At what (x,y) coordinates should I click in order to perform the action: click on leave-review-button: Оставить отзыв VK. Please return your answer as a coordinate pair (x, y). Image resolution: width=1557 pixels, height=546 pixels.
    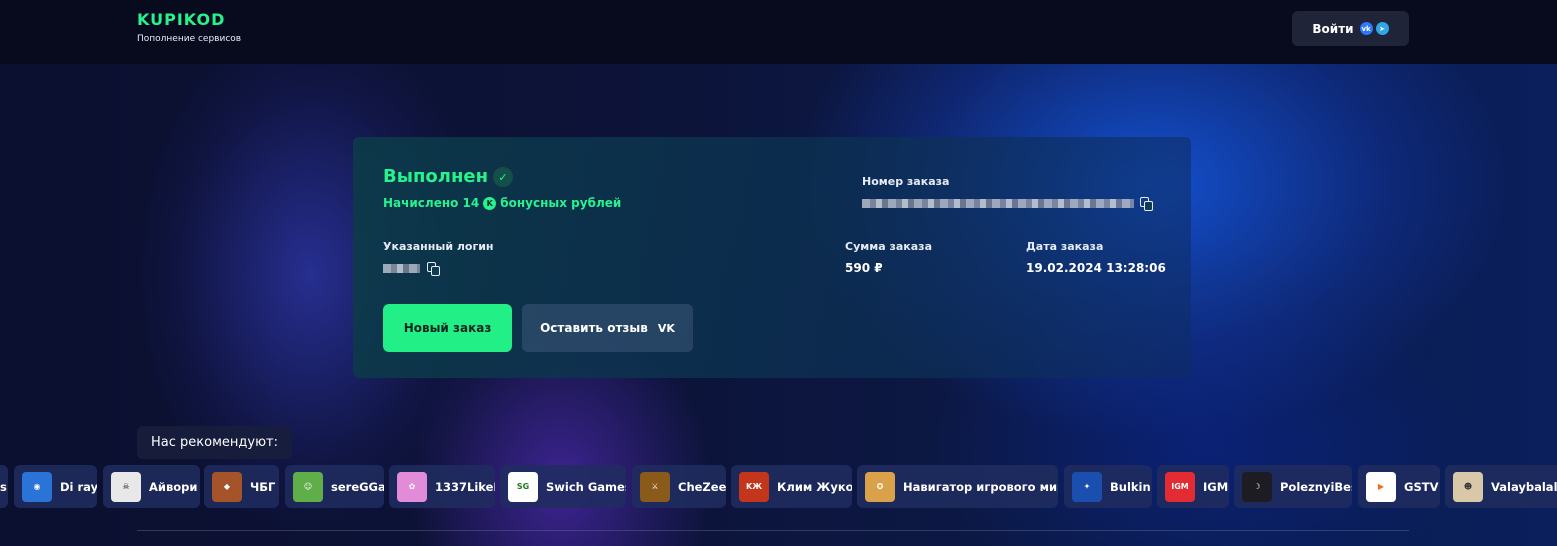
    Looking at the image, I should click on (607, 328).